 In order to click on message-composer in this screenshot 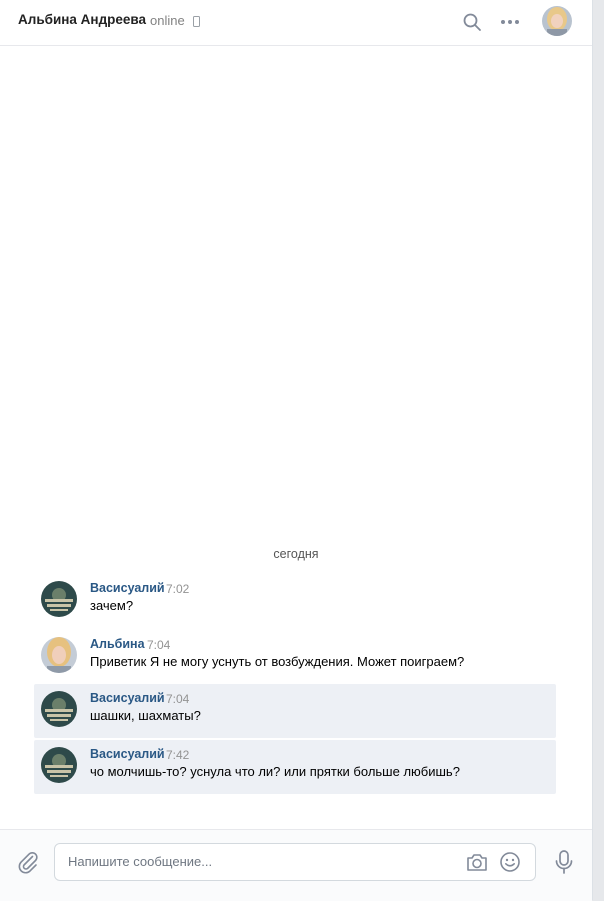, I will do `click(296, 865)`.